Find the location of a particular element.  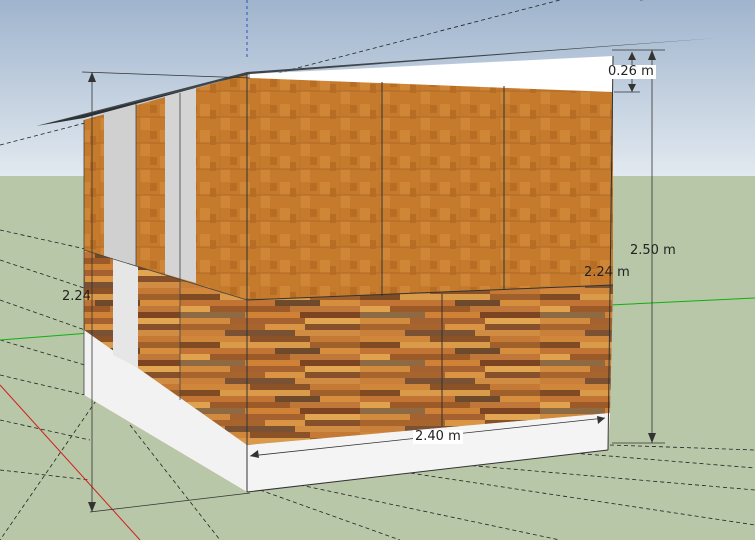

dim-roof-overhang: 0.26 m is located at coordinates (631, 72).